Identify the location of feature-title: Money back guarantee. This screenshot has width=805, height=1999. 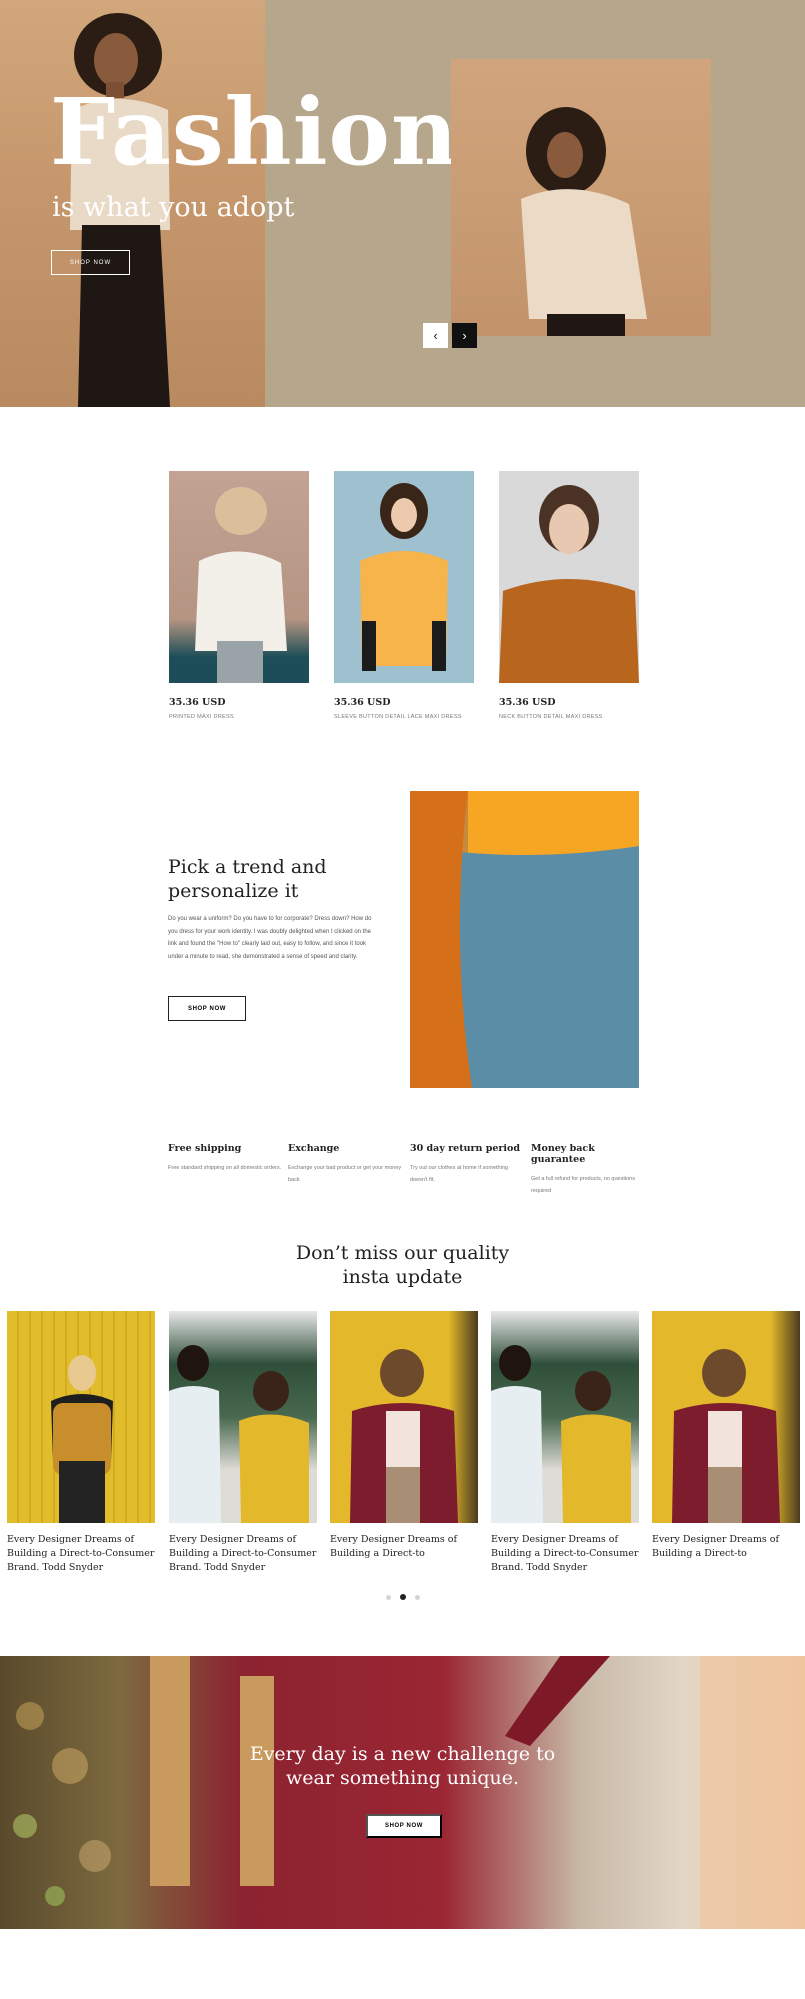
(563, 1154).